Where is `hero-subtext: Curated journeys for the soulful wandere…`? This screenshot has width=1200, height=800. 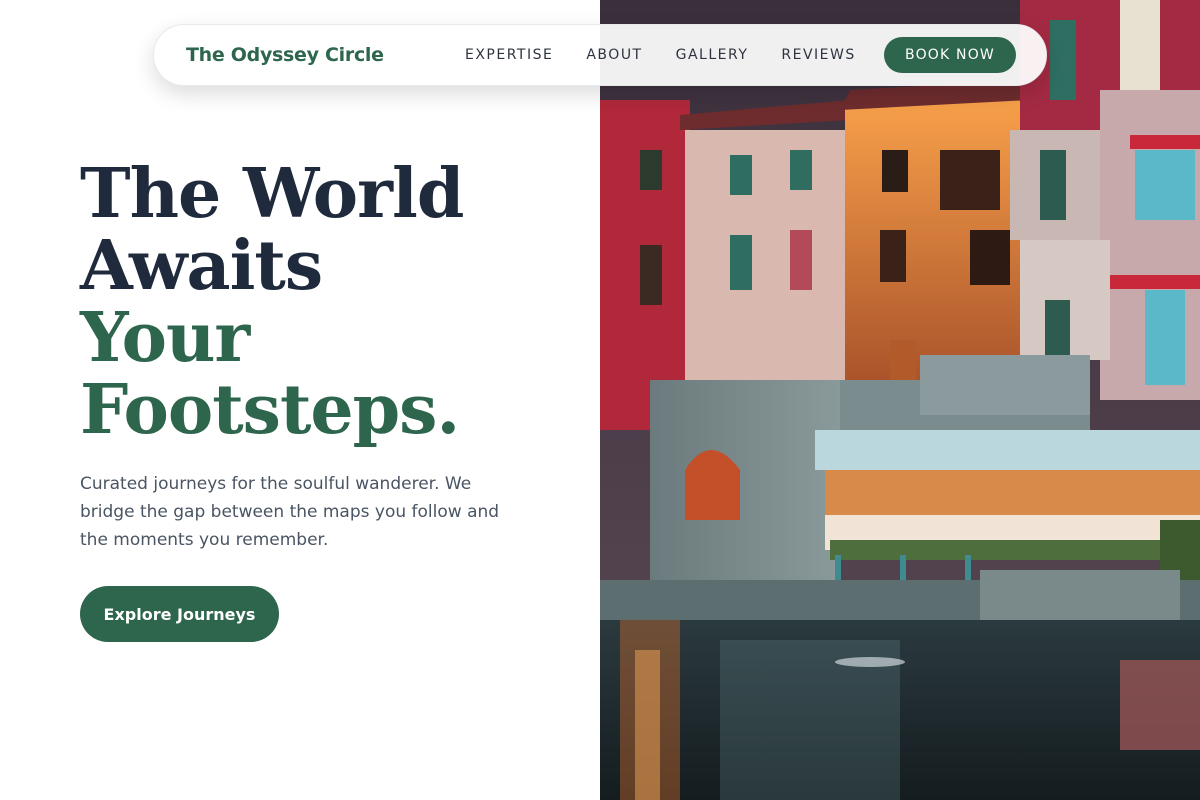
hero-subtext: Curated journeys for the soulful wandere… is located at coordinates (290, 512).